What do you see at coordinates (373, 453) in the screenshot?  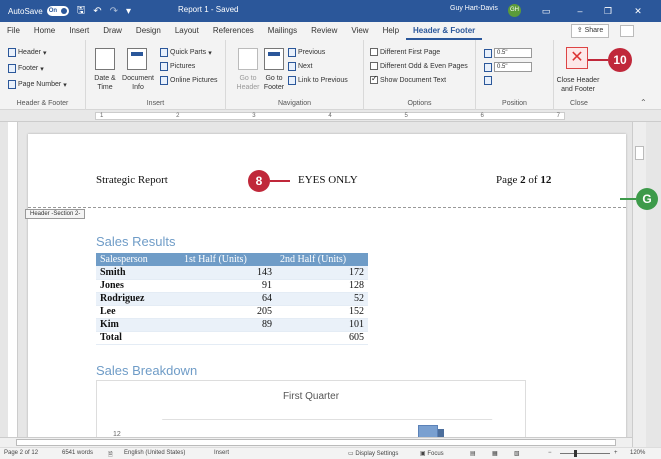 I see `display-settings-button: ▭ Display Settings` at bounding box center [373, 453].